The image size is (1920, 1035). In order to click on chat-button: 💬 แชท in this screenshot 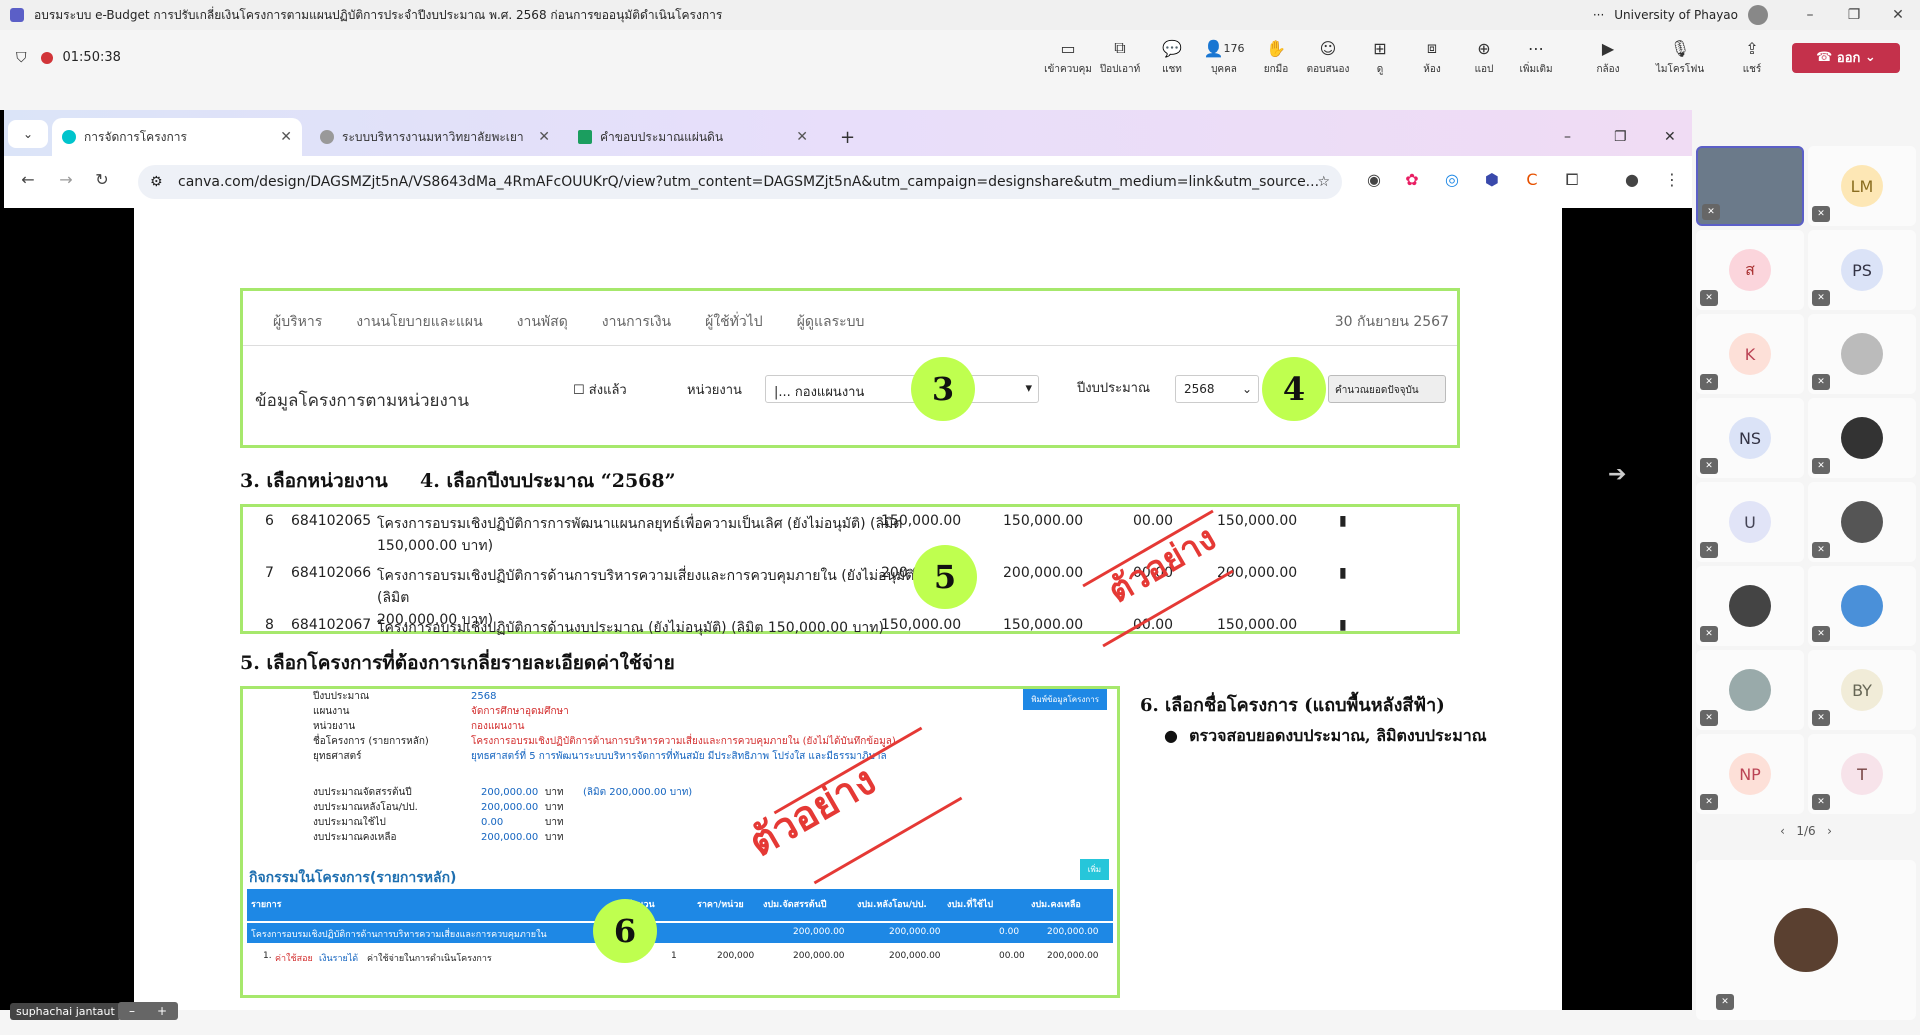, I will do `click(1172, 57)`.